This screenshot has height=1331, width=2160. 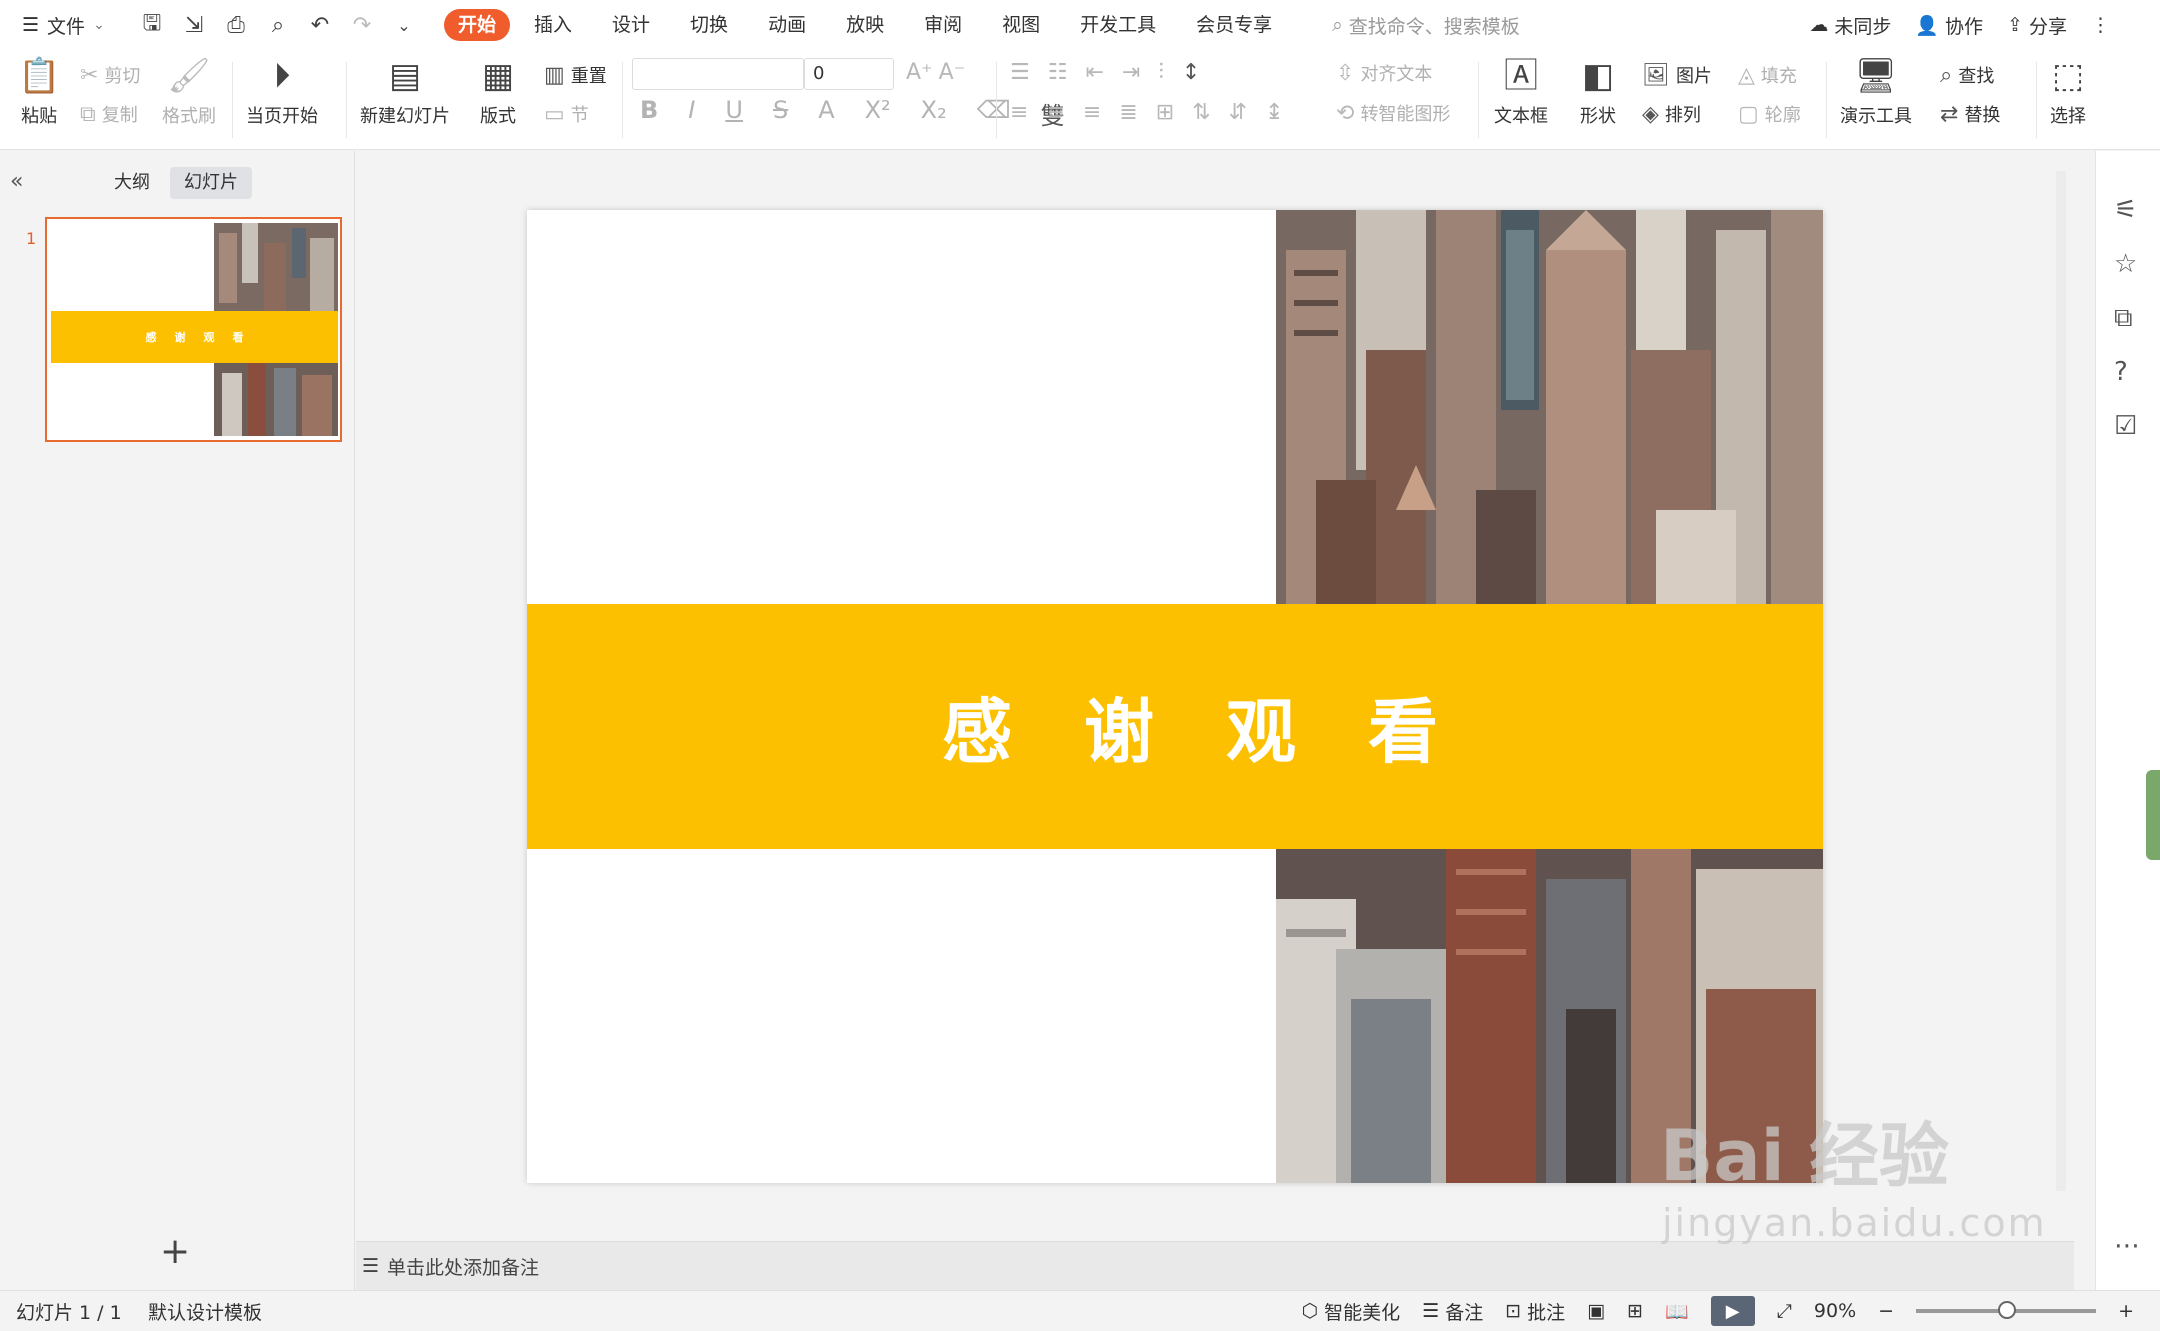 I want to click on find-button: ⌕ 查找, so click(x=1967, y=75).